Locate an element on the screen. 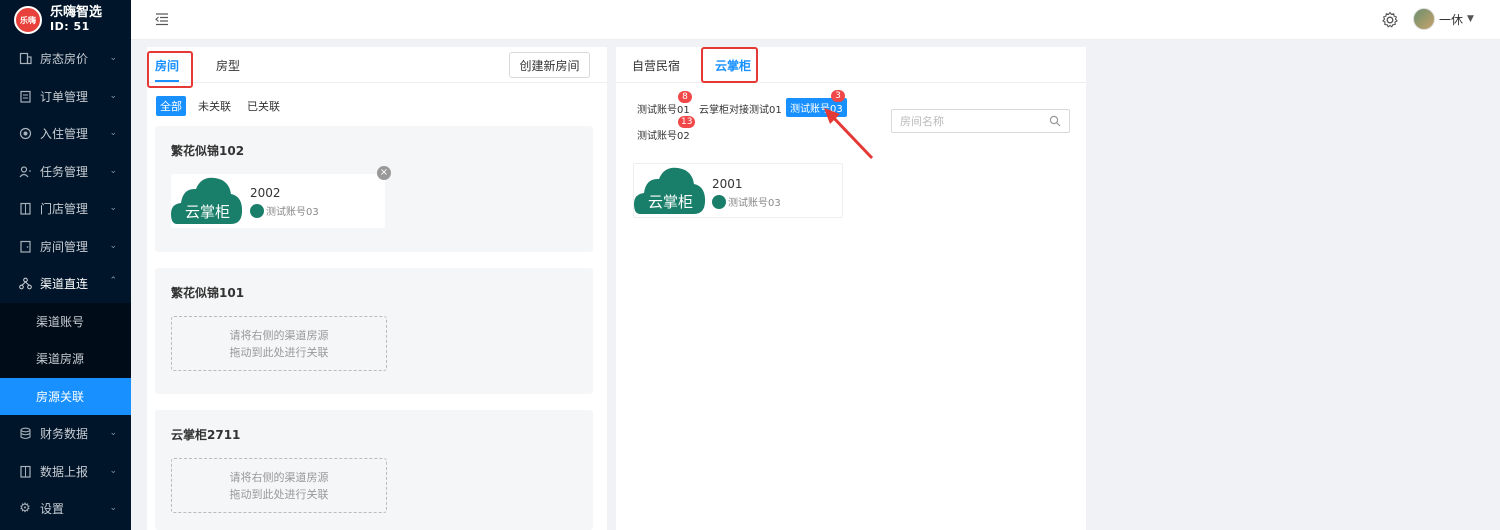 The height and width of the screenshot is (530, 1500). sidebar-item-channel-accounts: 渠道账号 is located at coordinates (65, 322).